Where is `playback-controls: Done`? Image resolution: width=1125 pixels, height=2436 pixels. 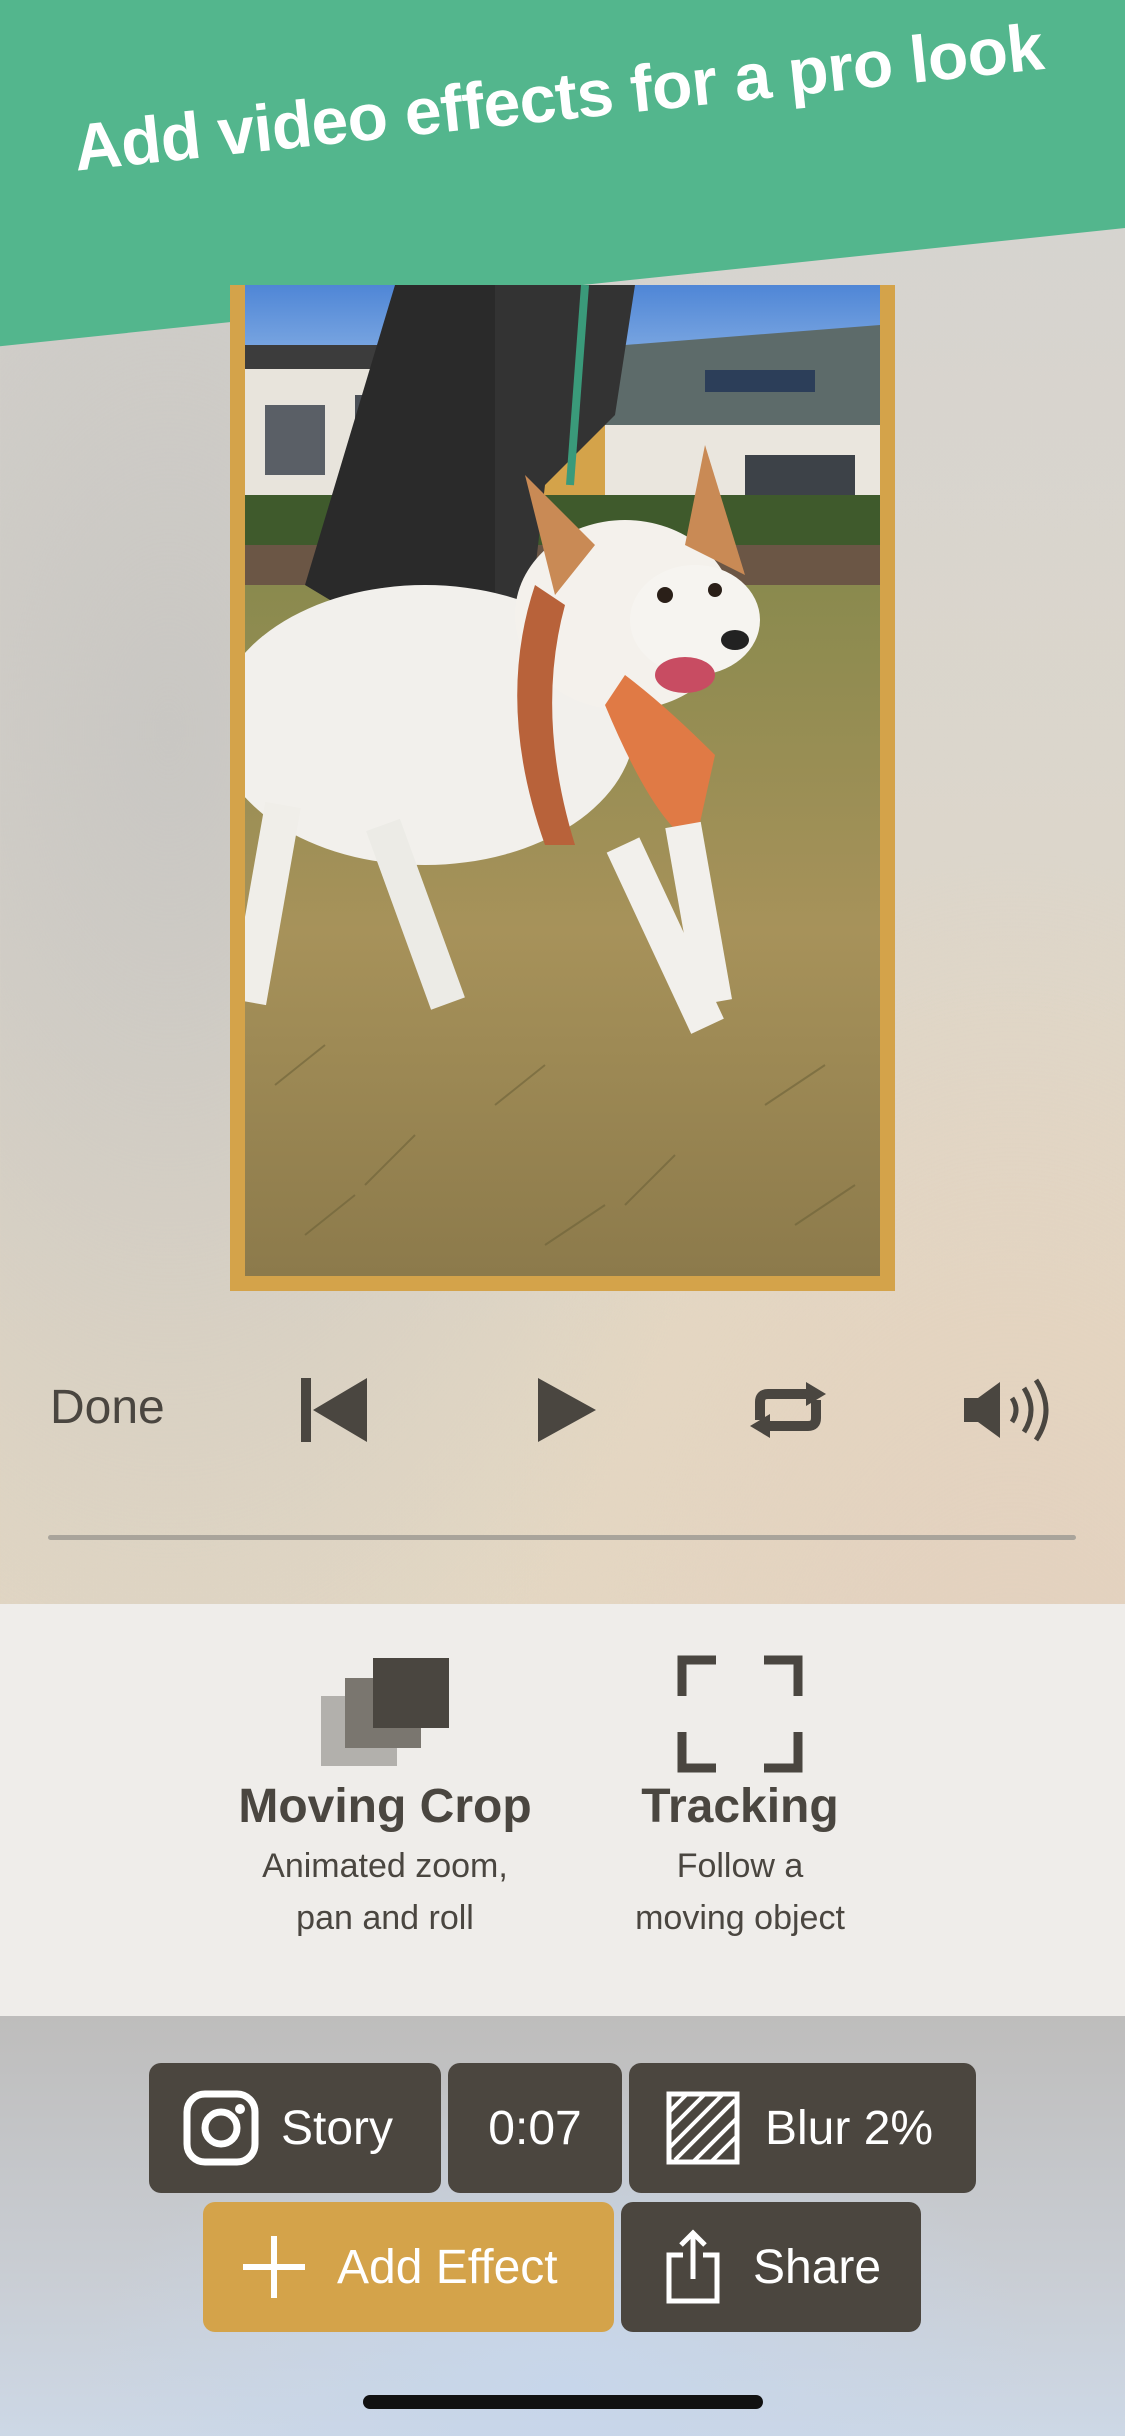 playback-controls: Done is located at coordinates (562, 1405).